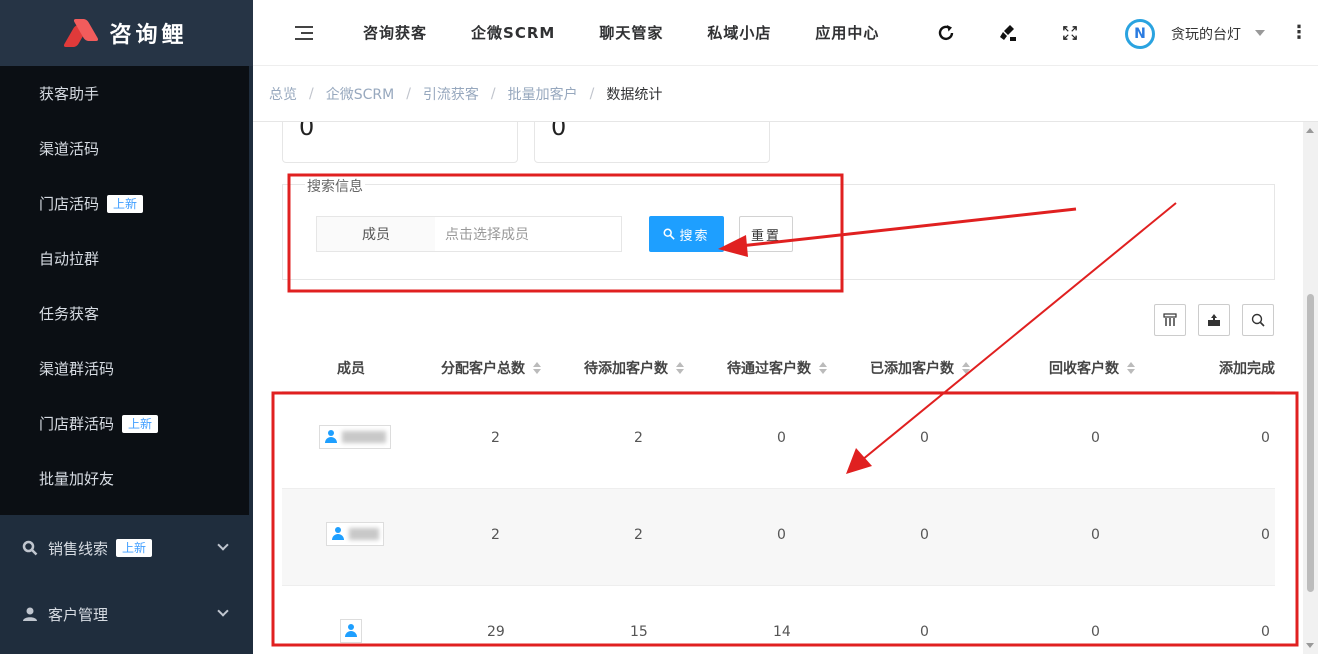  I want to click on sidebar-item-store-group-code: 门店群活码 上新, so click(124, 423).